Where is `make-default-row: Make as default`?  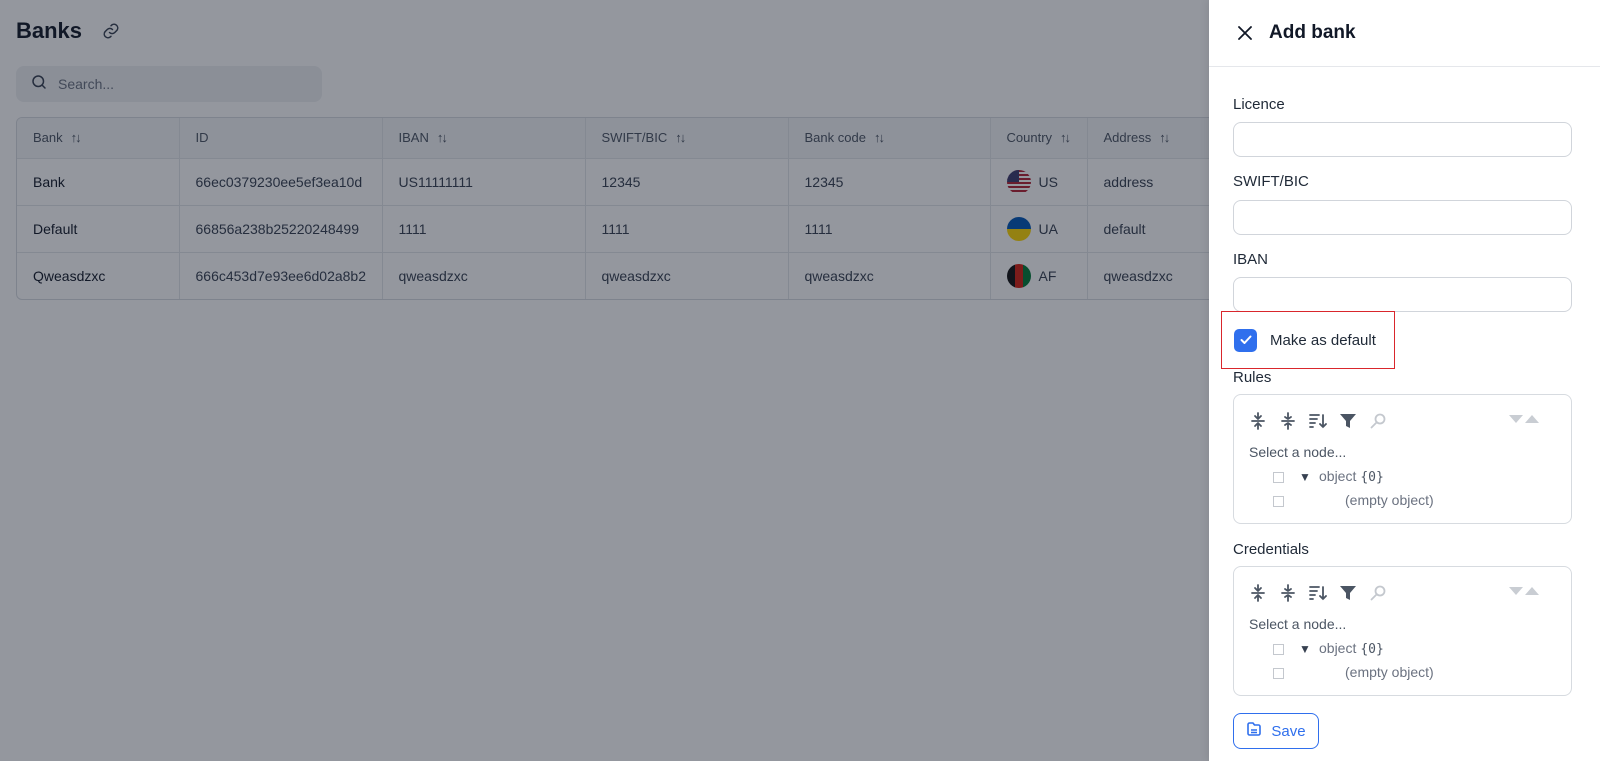 make-default-row: Make as default is located at coordinates (1308, 340).